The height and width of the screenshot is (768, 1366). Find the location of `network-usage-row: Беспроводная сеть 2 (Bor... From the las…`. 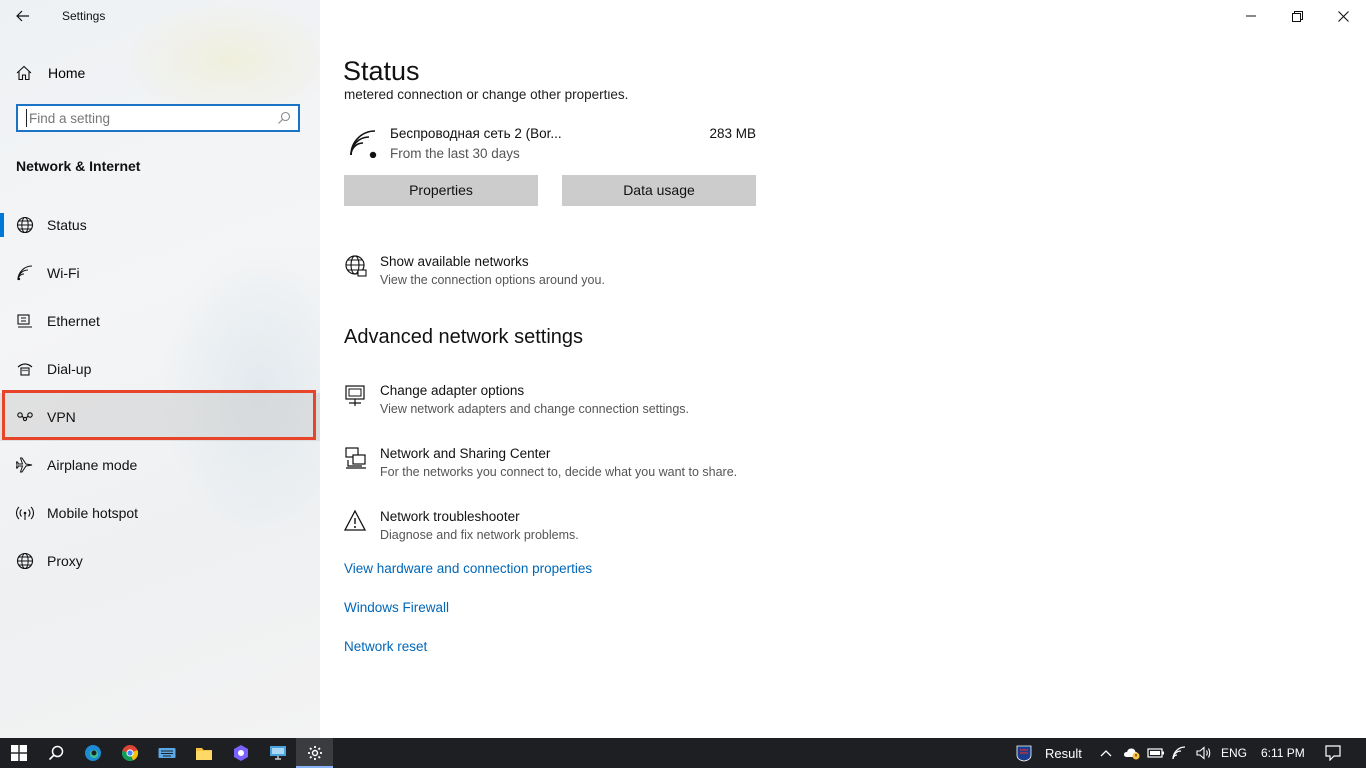

network-usage-row: Беспроводная сеть 2 (Bor... From the las… is located at coordinates (550, 144).